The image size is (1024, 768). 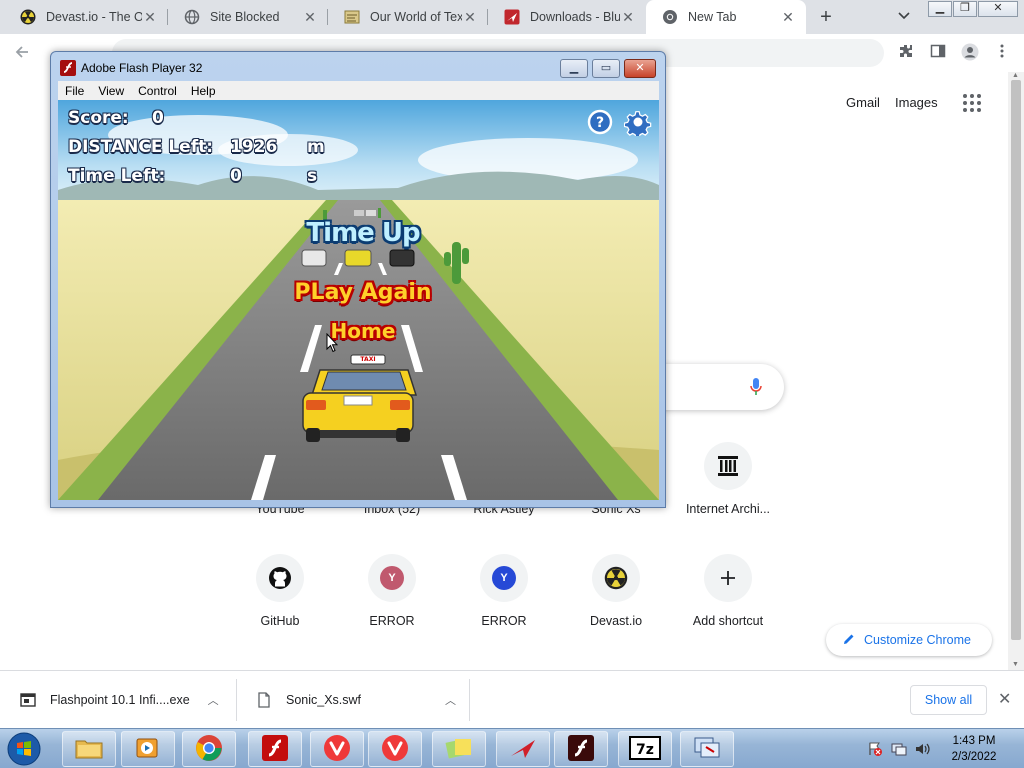 I want to click on extensions-icon, so click(x=906, y=53).